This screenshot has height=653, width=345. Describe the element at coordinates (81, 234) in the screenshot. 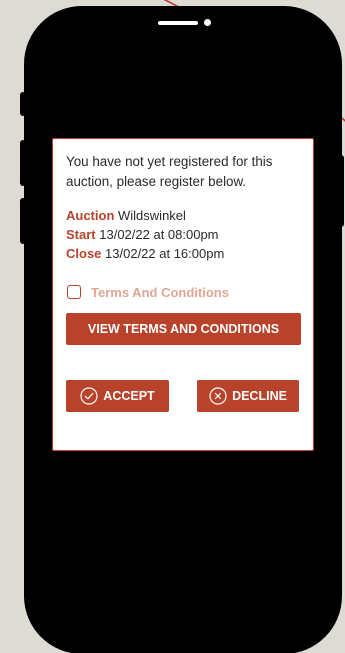

I see `start-label: Start` at that location.